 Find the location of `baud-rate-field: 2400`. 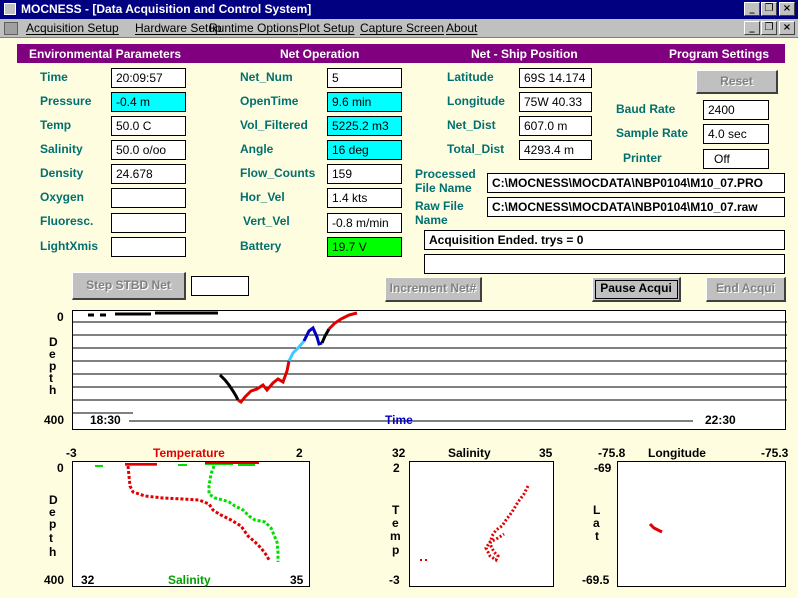

baud-rate-field: 2400 is located at coordinates (736, 110).